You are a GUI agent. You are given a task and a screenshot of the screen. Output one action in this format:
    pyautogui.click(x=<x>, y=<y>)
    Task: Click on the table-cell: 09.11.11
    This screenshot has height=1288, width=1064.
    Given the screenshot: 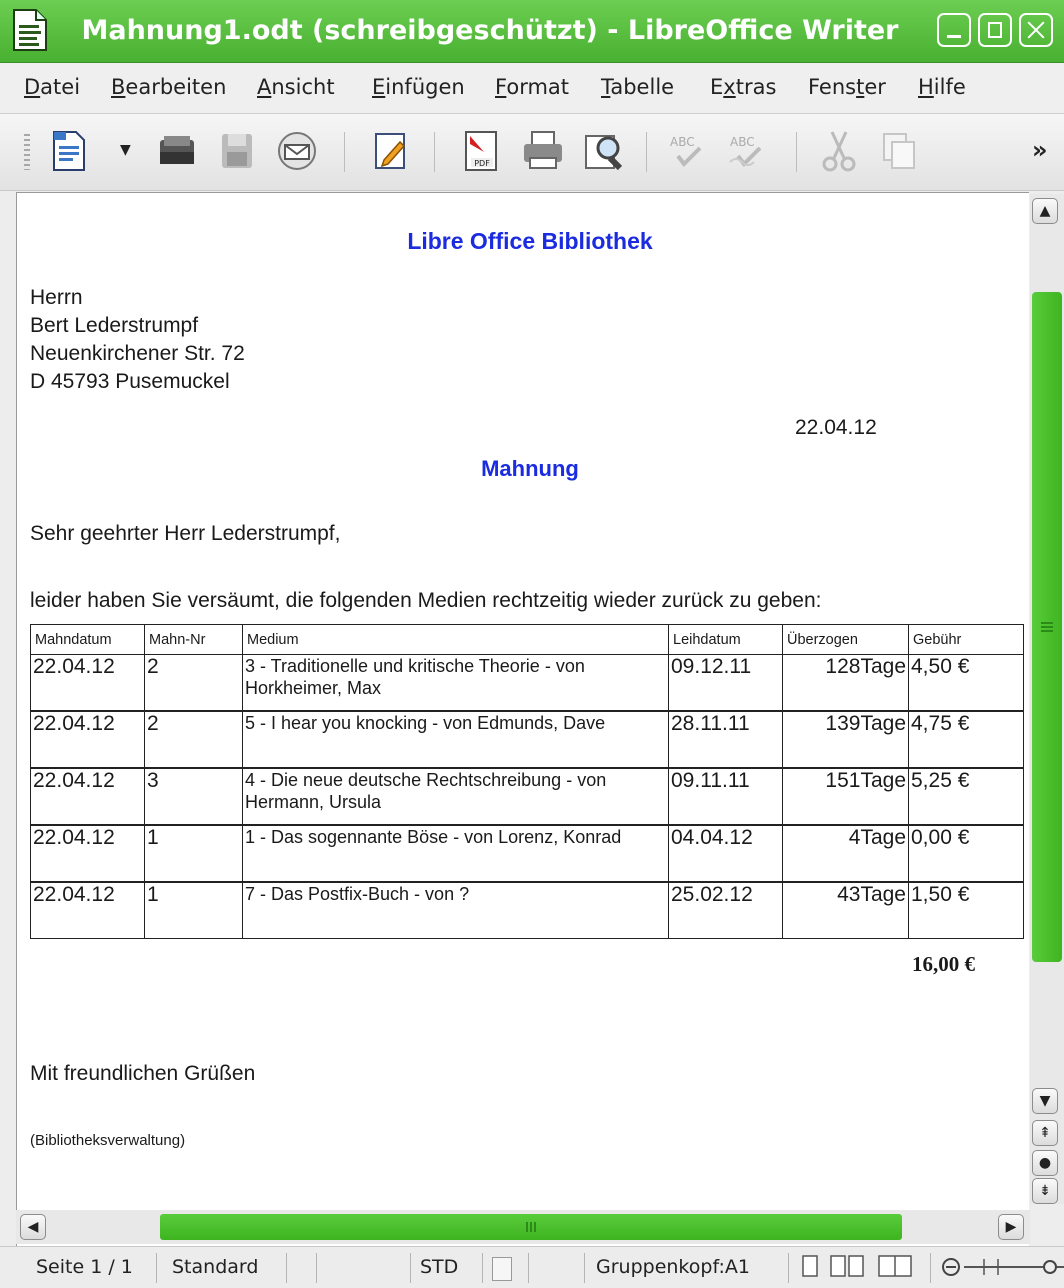 What is the action you would take?
    pyautogui.click(x=725, y=796)
    